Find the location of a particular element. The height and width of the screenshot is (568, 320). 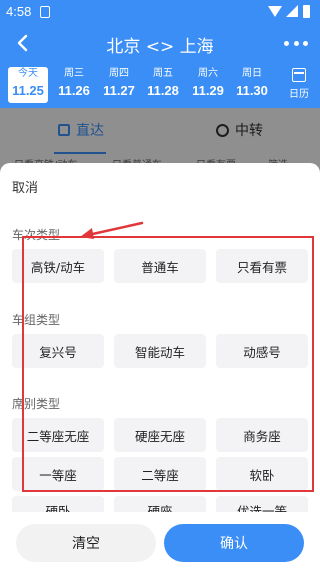

sheet-footer: 清空 确认 is located at coordinates (160, 540).